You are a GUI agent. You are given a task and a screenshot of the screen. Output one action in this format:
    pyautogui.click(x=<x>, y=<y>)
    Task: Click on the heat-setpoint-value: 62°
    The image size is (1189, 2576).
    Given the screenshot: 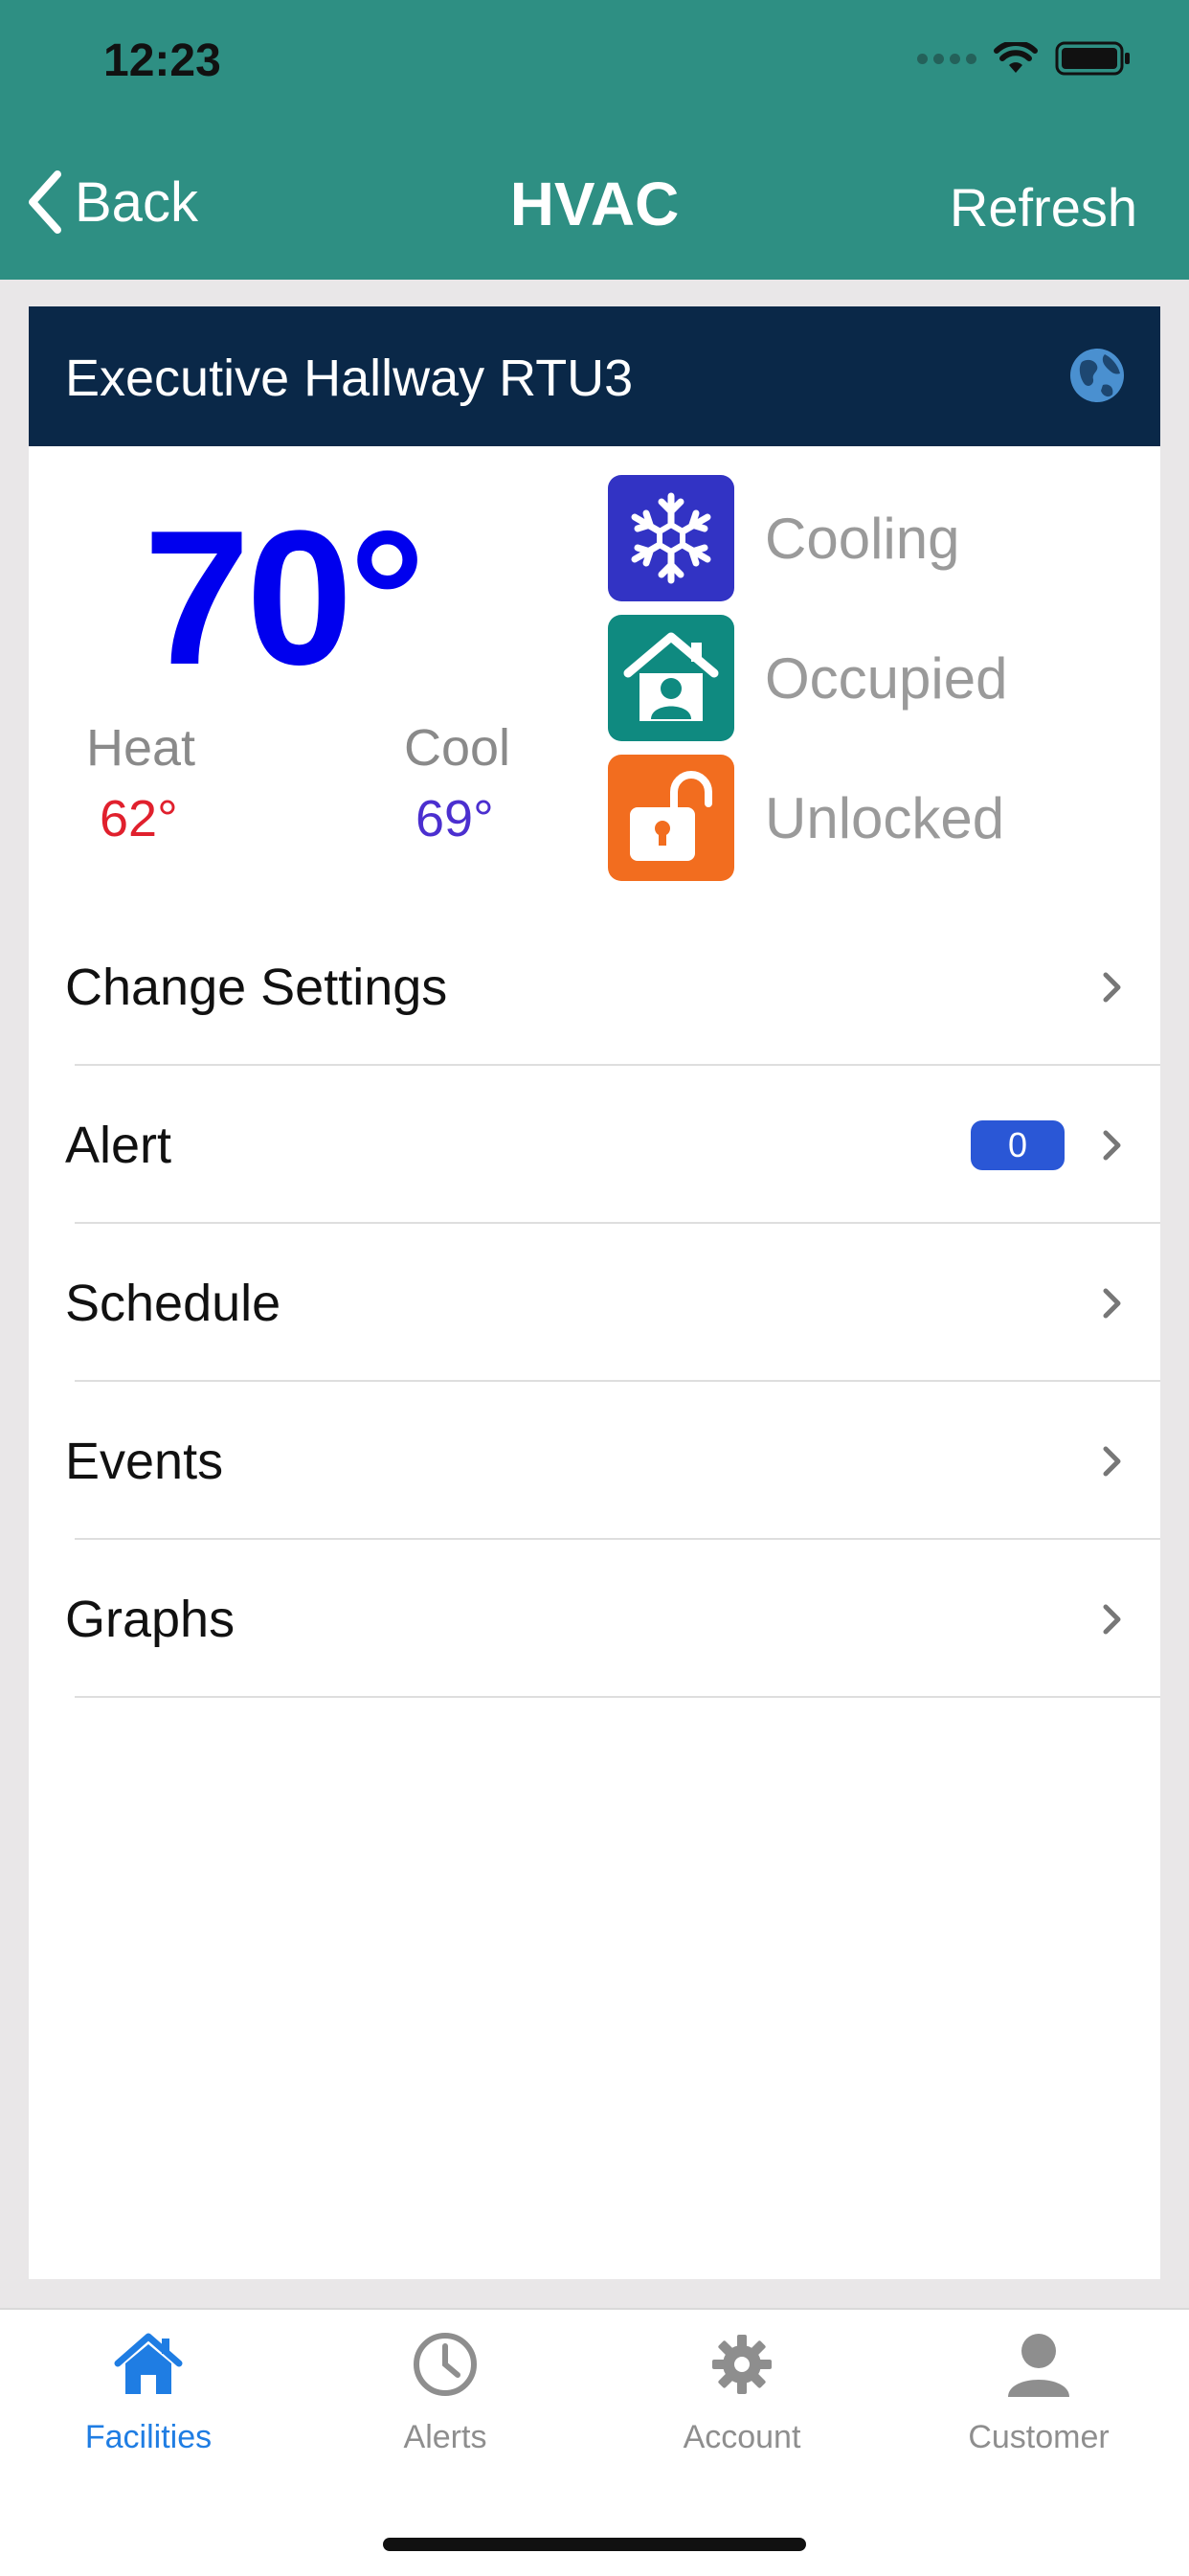 What is the action you would take?
    pyautogui.click(x=139, y=818)
    